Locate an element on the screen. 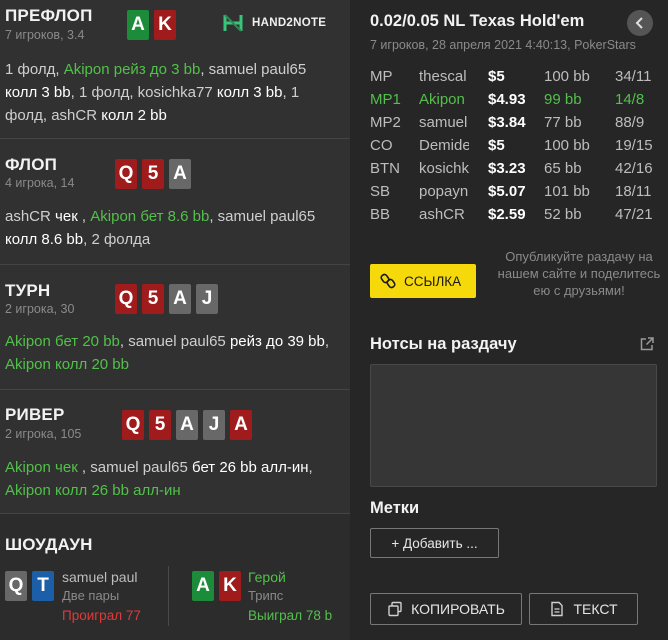 This screenshot has height=640, width=668. logo-text: HAND2NOTE is located at coordinates (289, 23).